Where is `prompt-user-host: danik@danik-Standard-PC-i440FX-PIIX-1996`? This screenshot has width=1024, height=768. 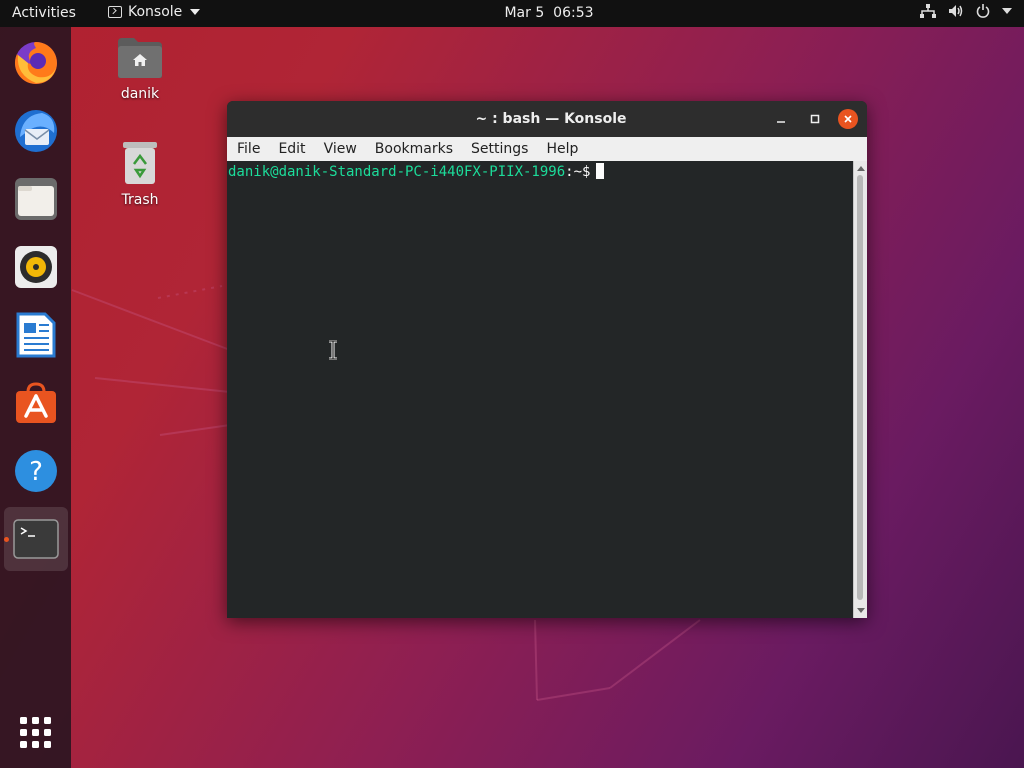 prompt-user-host: danik@danik-Standard-PC-i440FX-PIIX-1996 is located at coordinates (397, 172).